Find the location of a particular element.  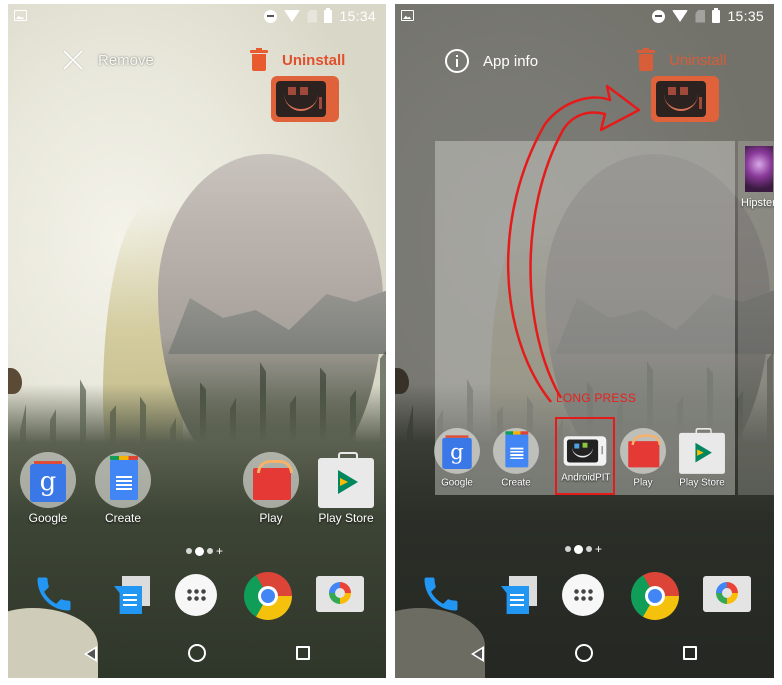

gallery-icon is located at coordinates (20, 15).